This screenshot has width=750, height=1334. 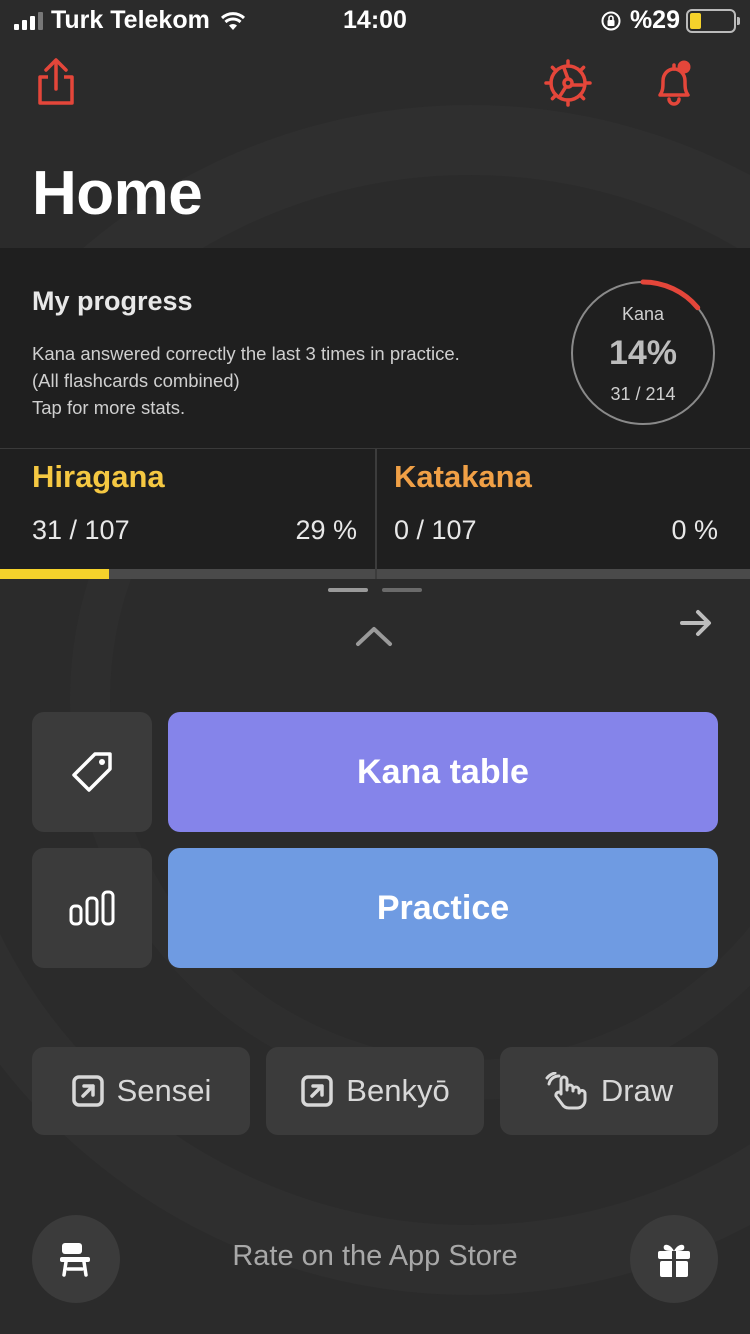 What do you see at coordinates (713, 20) in the screenshot?
I see `battery-icon` at bounding box center [713, 20].